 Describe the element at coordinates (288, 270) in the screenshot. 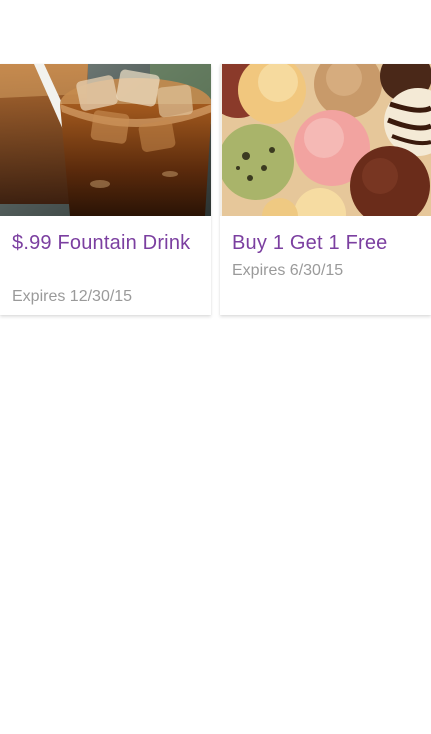

I see `coupon-expiry: Expires 6/30/15` at that location.